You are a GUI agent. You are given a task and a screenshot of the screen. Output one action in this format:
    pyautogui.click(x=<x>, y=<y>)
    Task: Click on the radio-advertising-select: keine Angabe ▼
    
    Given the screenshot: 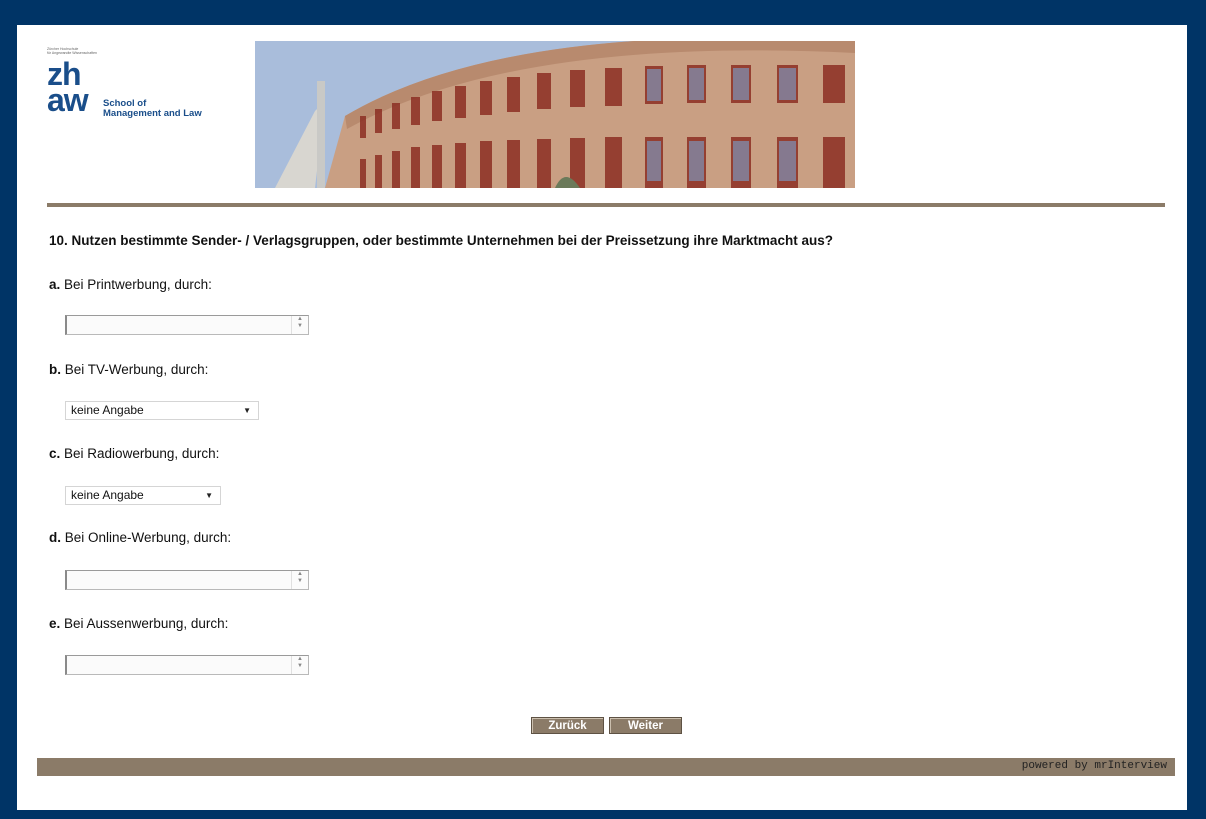 What is the action you would take?
    pyautogui.click(x=143, y=495)
    